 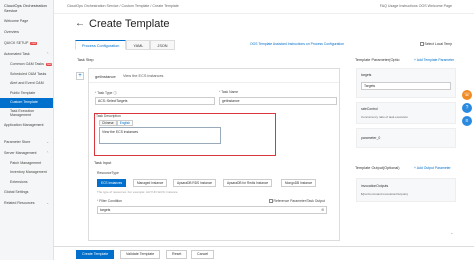 What do you see at coordinates (103, 163) in the screenshot?
I see `task-input-title: Task Input` at bounding box center [103, 163].